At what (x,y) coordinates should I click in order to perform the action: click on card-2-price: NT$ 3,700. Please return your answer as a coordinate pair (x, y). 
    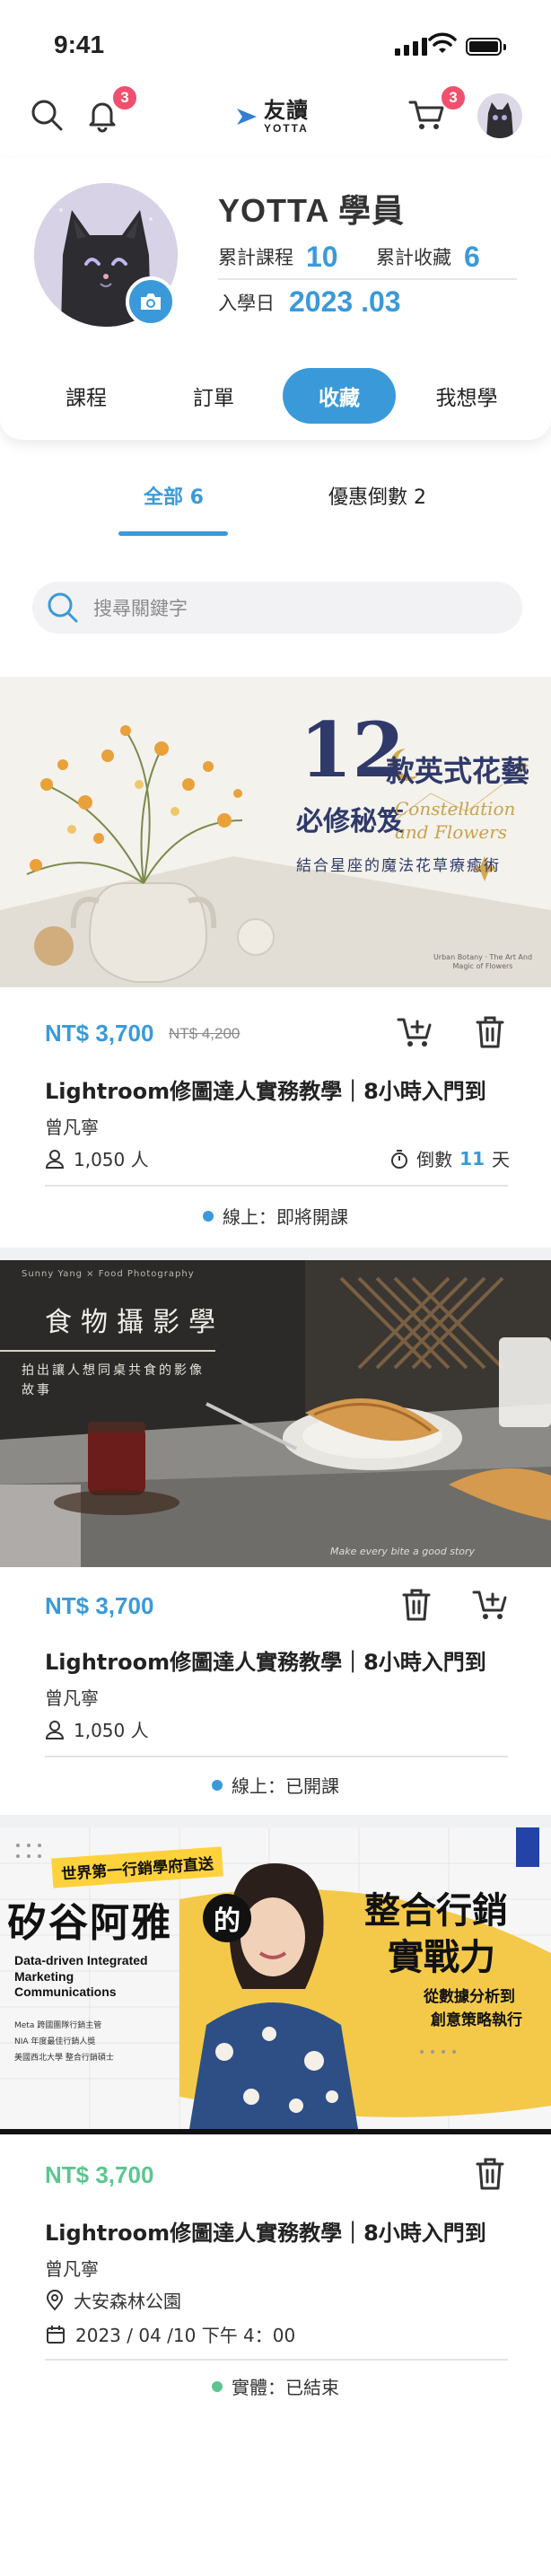
    Looking at the image, I should click on (99, 1605).